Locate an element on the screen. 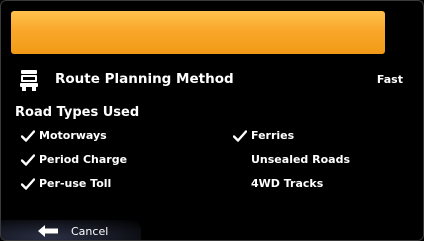  route-planning-label: Route Planning Method is located at coordinates (144, 79).